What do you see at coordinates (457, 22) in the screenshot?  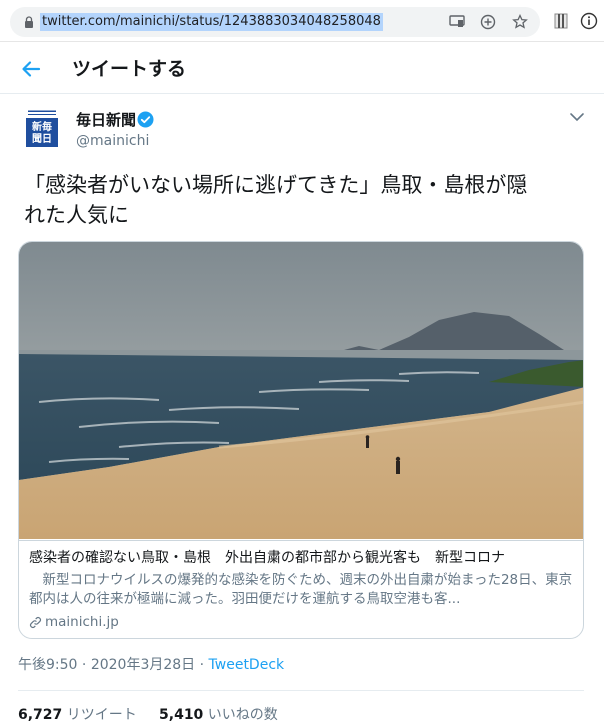 I see `cast-icon` at bounding box center [457, 22].